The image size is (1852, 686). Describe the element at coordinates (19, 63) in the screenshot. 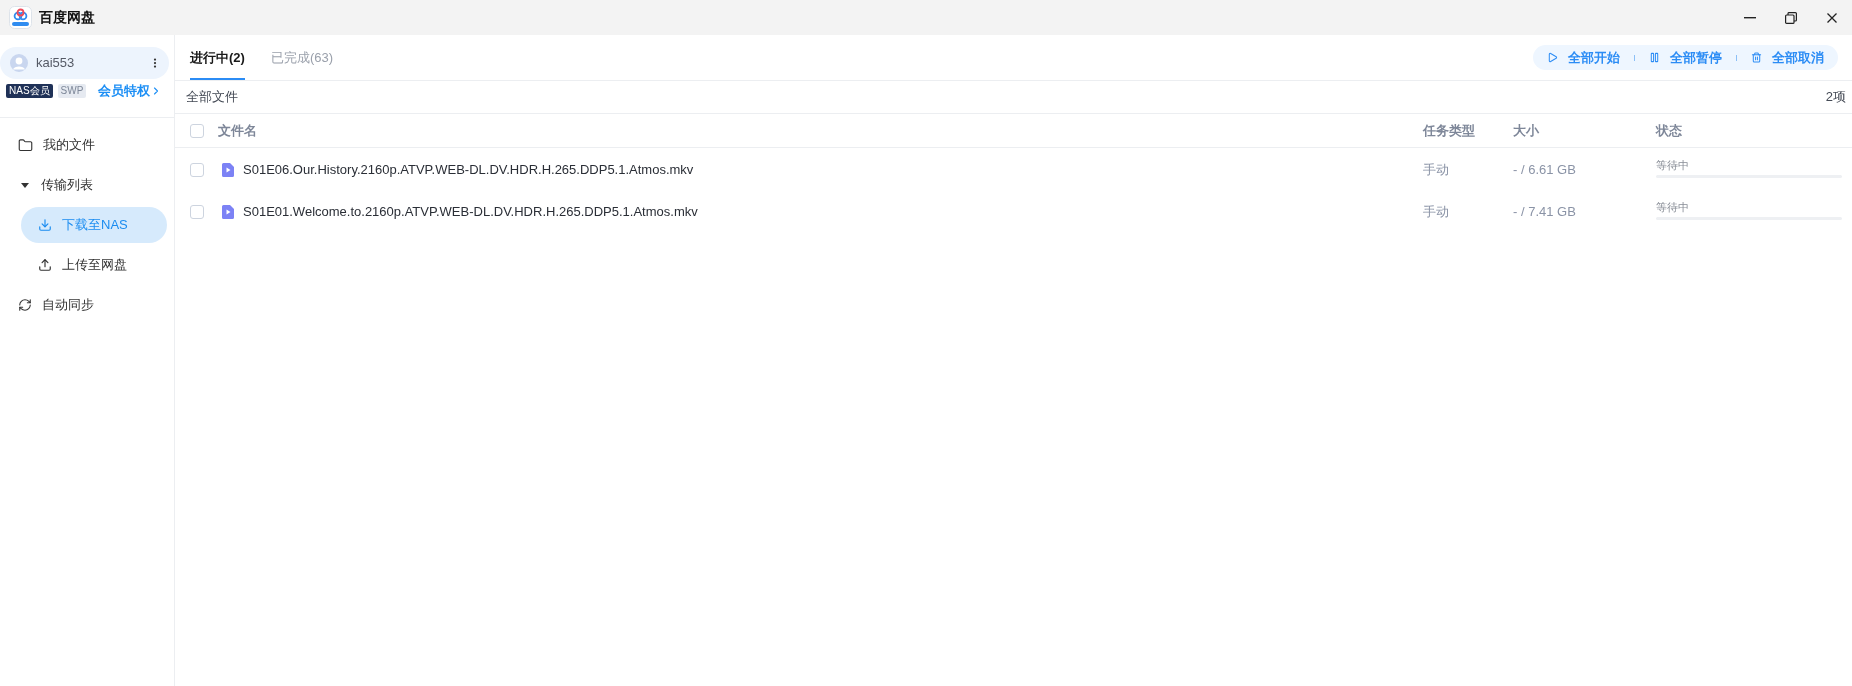

I see `avatar-icon` at that location.